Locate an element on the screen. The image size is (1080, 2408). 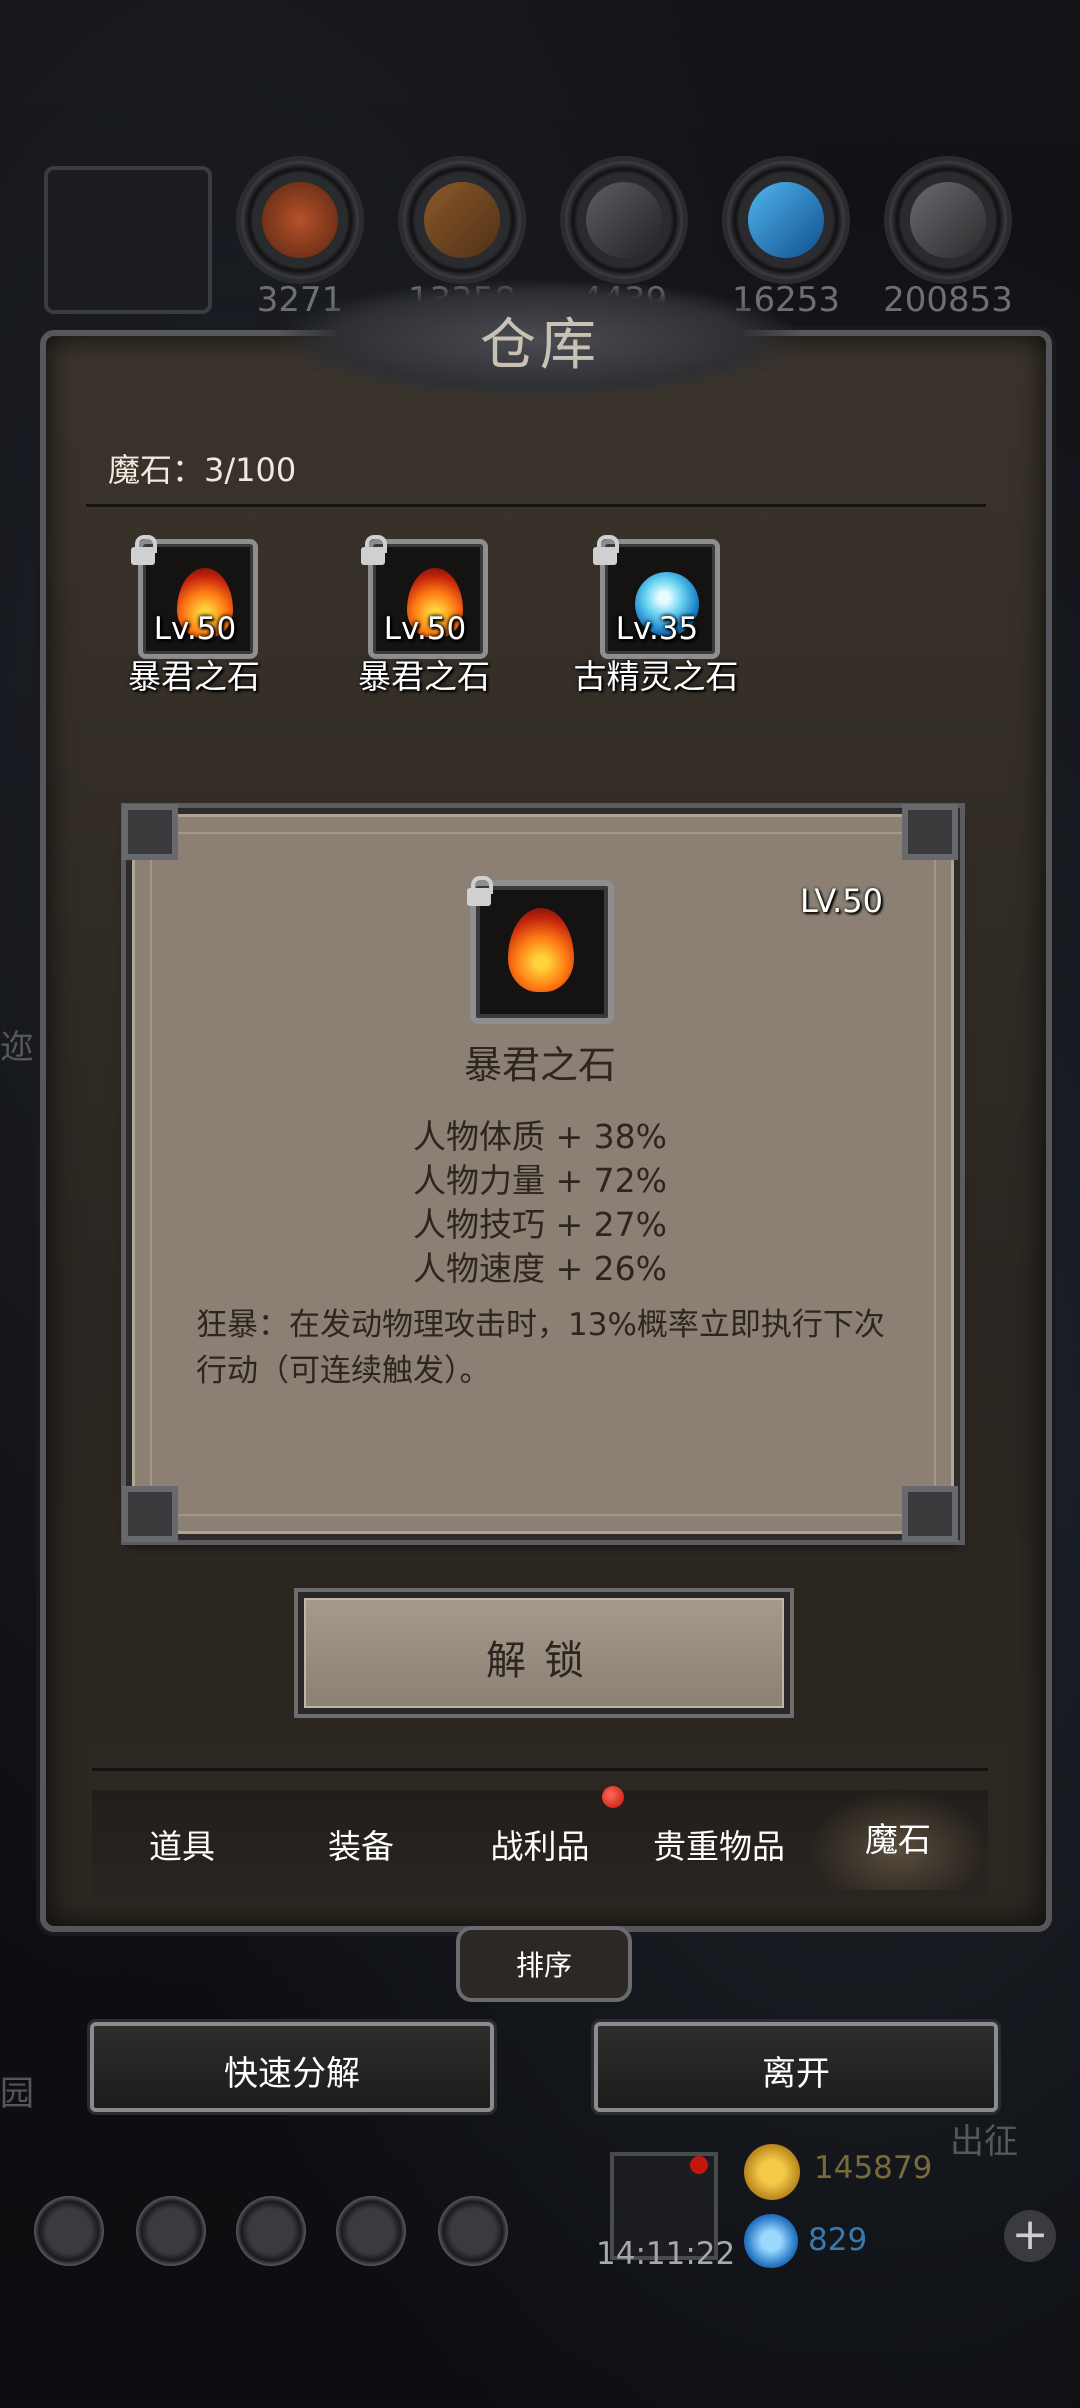
gift-timer: 14:11:22 is located at coordinates (666, 2254).